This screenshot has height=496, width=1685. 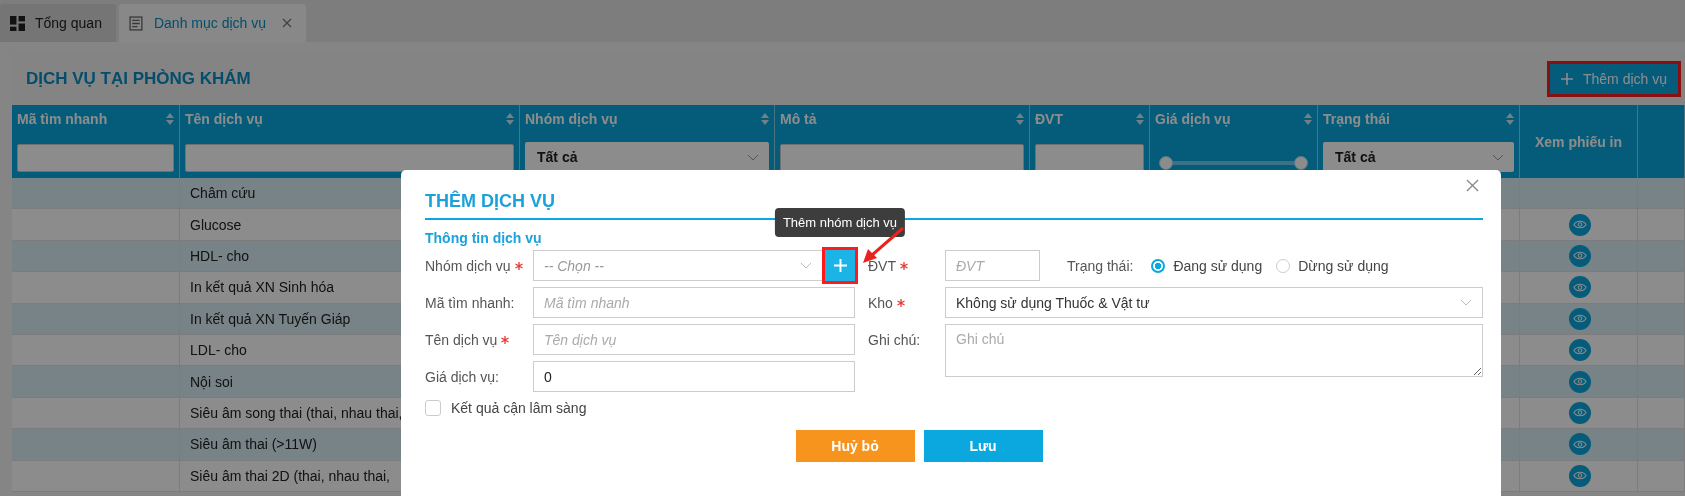 I want to click on column-title: Xem phiếu in, so click(x=1578, y=141).